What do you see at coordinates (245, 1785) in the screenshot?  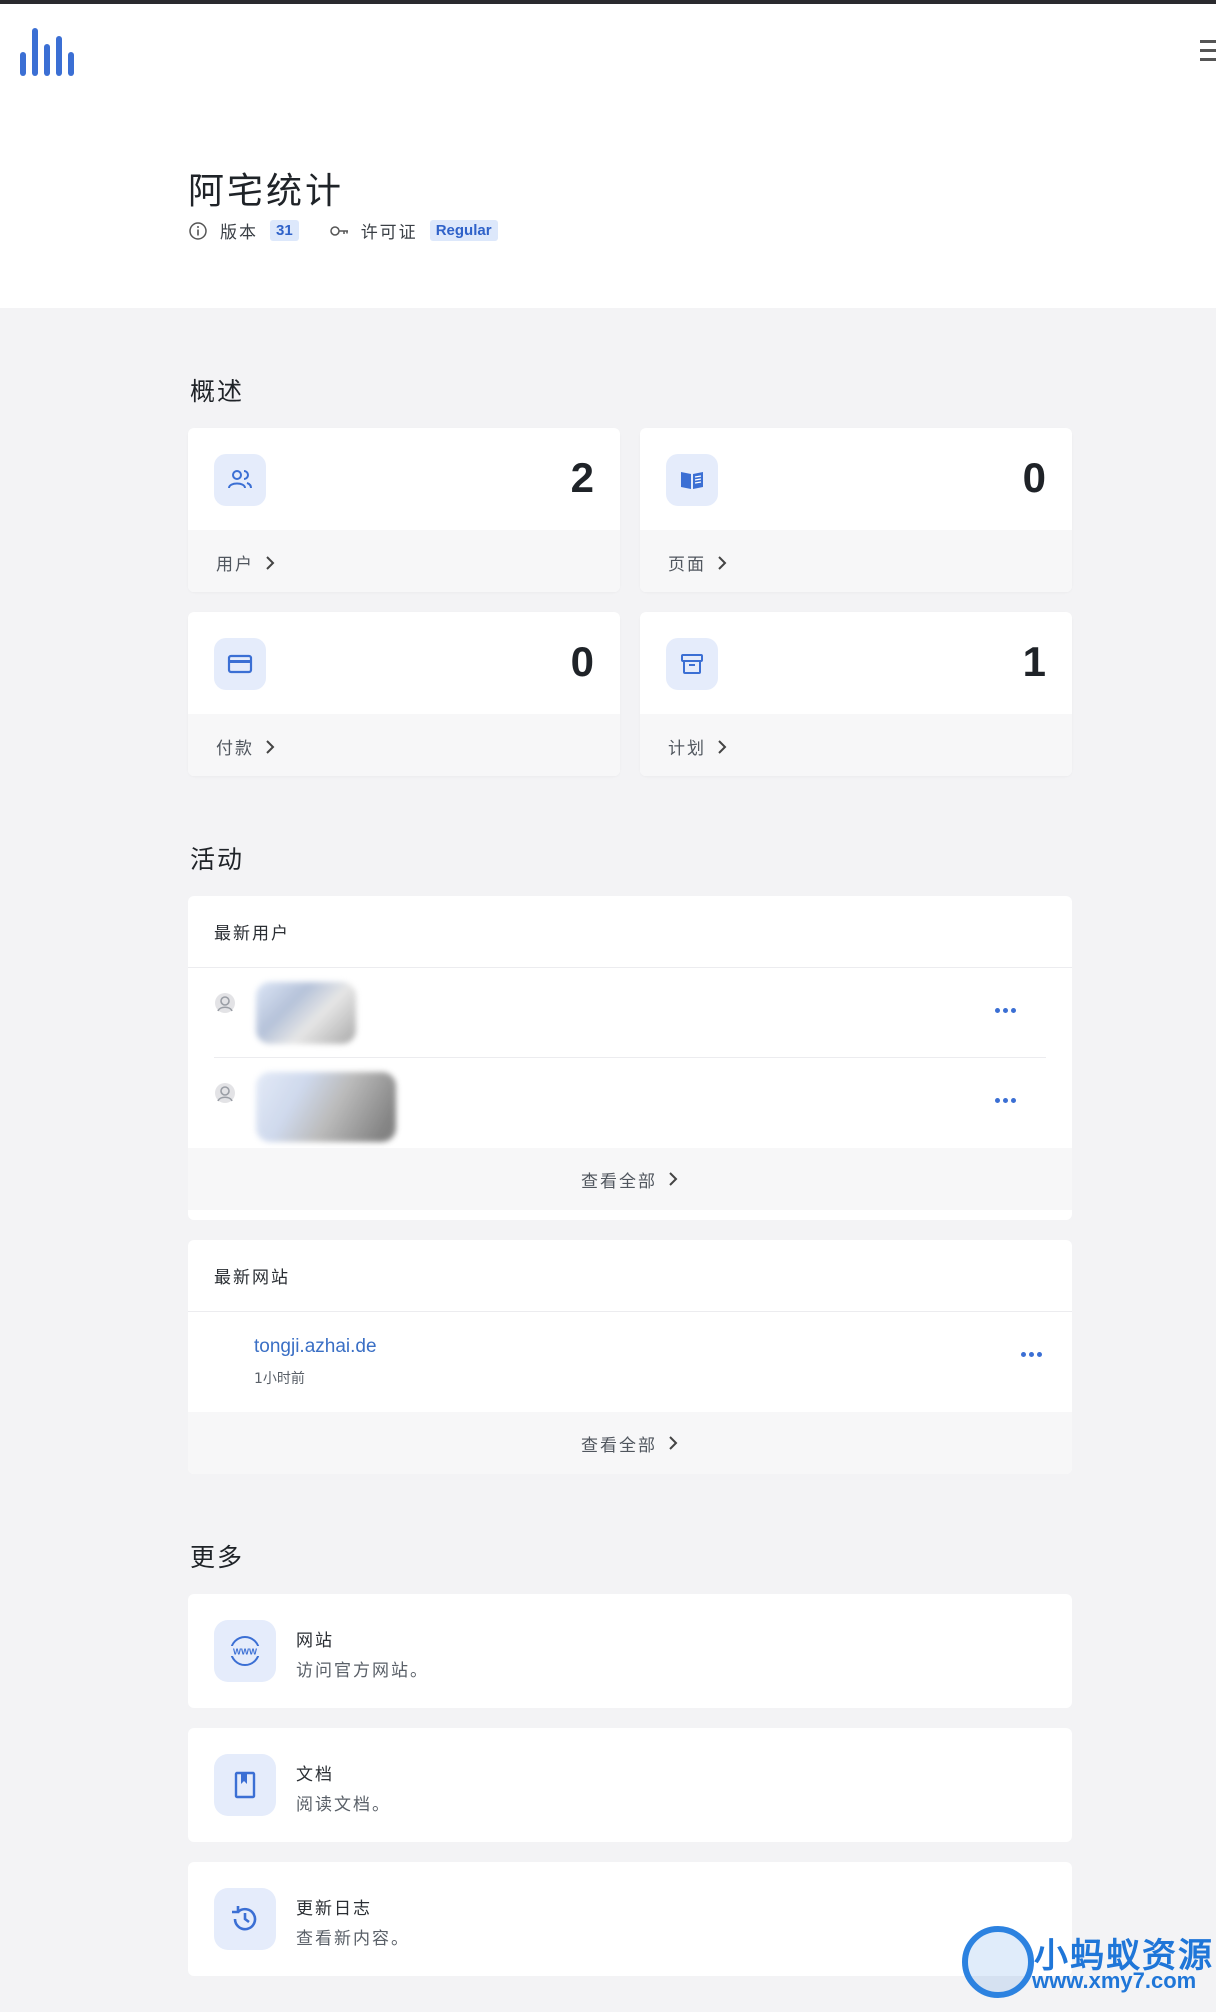 I see `bookmark-book-icon` at bounding box center [245, 1785].